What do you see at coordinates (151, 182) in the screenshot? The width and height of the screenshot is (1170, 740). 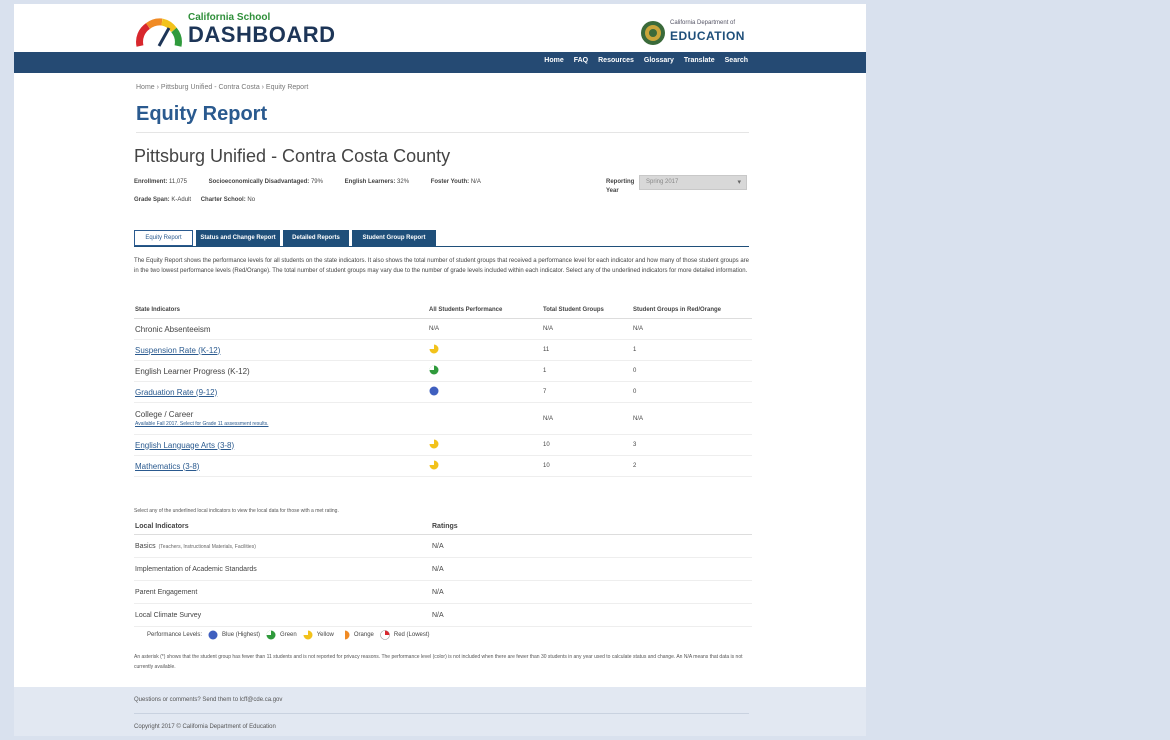 I see `enrollment-label: Enrollment:` at bounding box center [151, 182].